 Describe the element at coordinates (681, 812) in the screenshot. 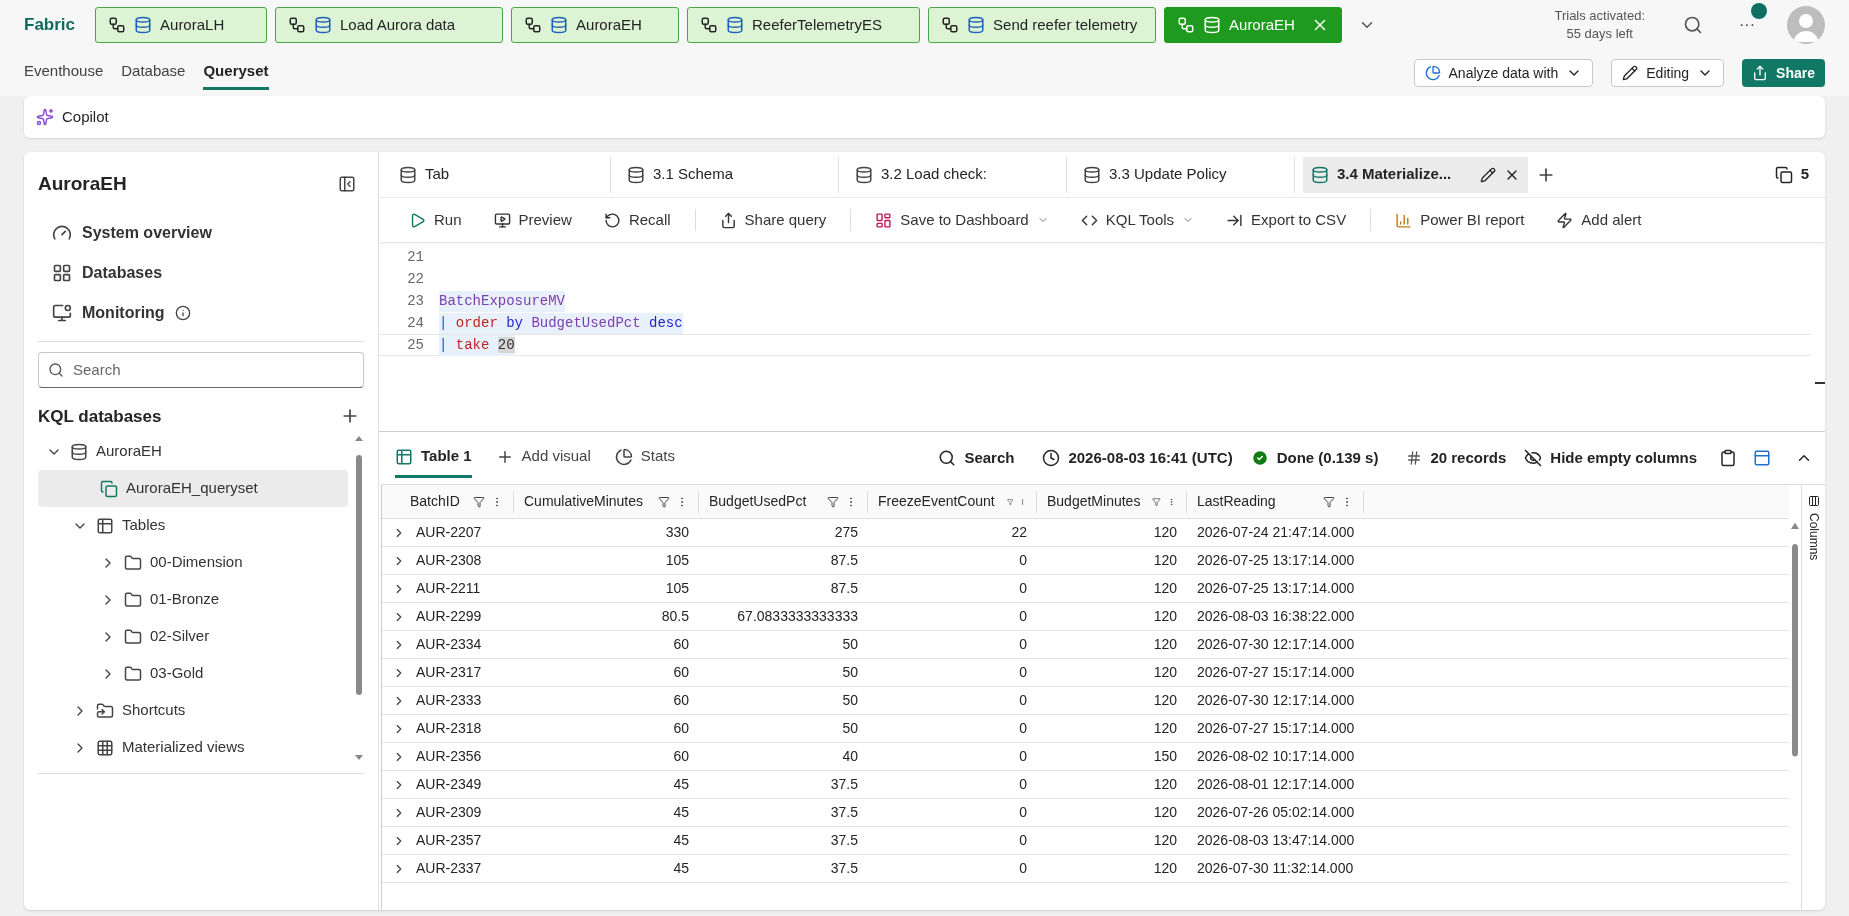

I see `table-cell-text: 45` at that location.